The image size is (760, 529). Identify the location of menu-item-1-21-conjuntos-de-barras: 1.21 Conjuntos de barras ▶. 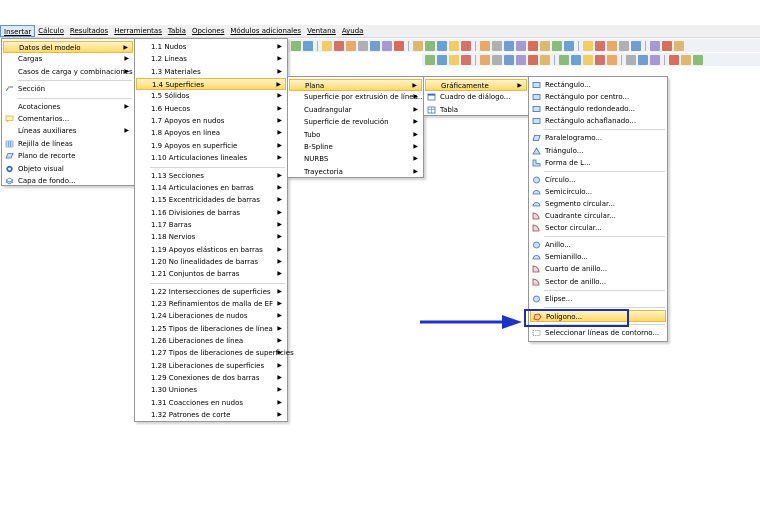
(211, 274).